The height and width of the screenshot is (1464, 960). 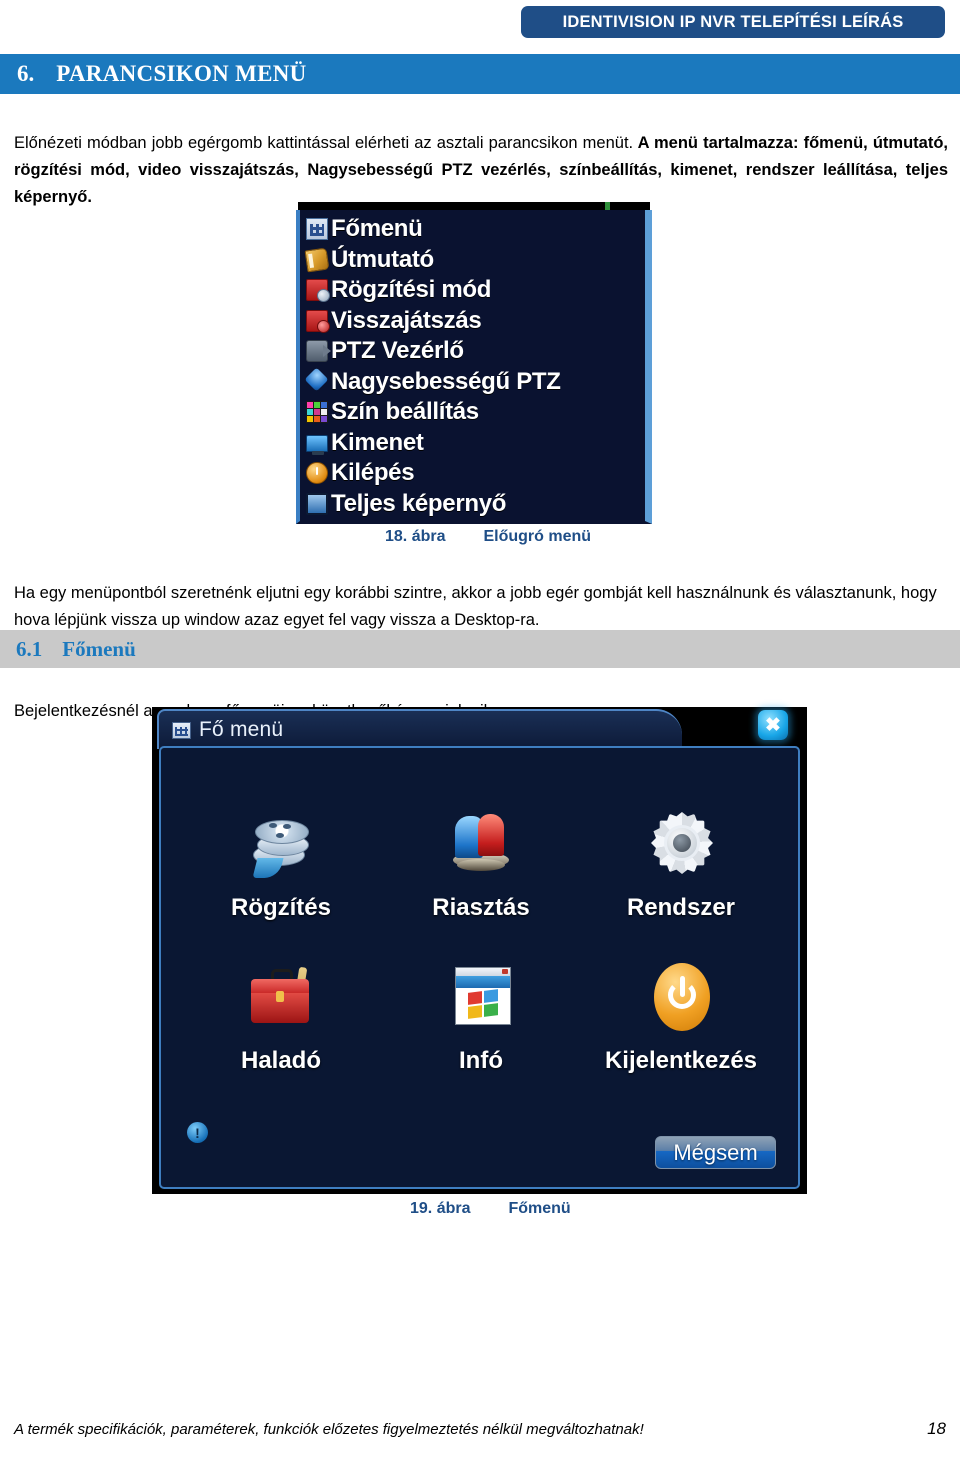 I want to click on main-menu-tile-label: Haladó, so click(x=280, y=1060).